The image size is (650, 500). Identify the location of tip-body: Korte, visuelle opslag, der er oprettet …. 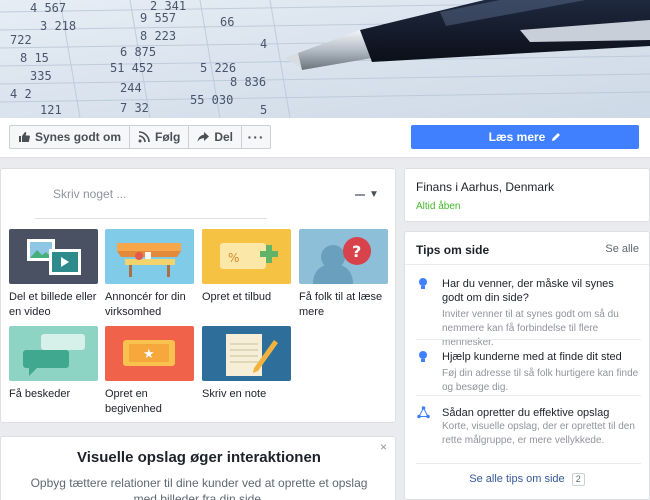
(538, 433).